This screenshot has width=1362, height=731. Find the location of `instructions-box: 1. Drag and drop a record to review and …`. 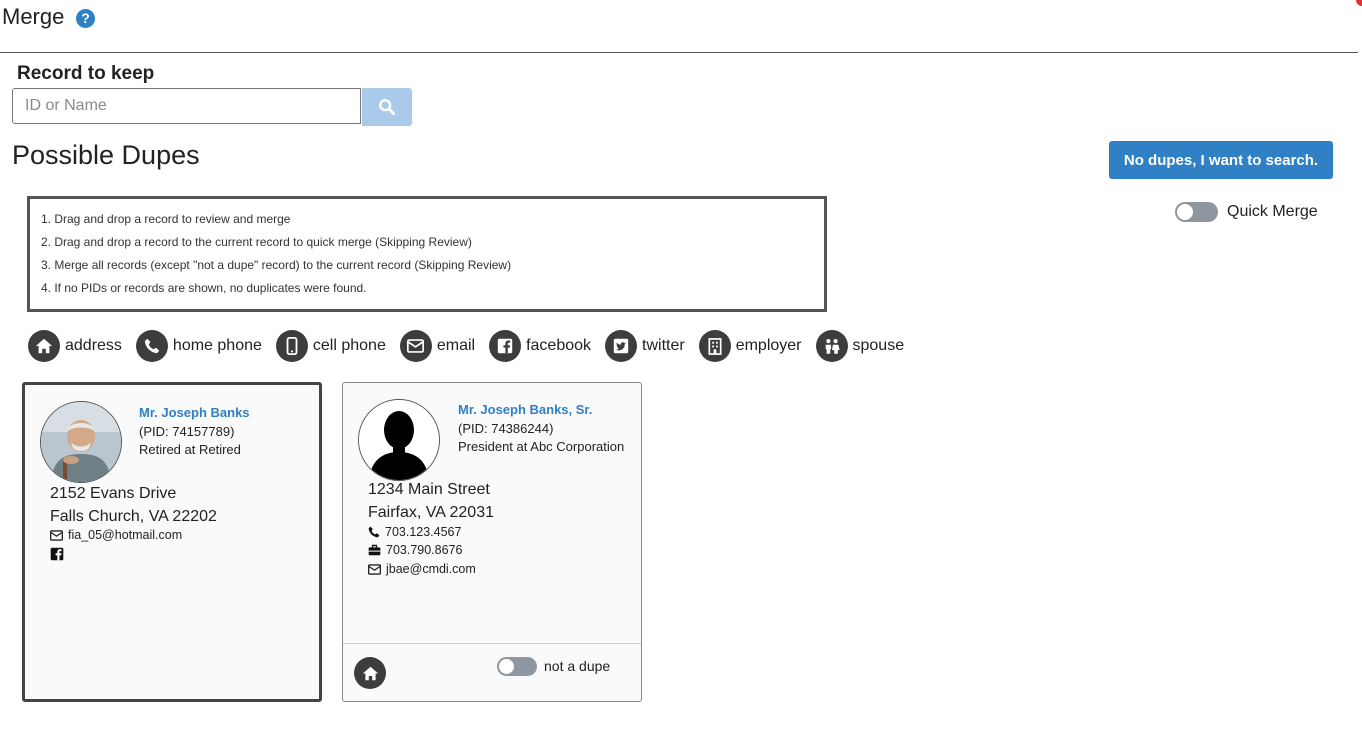

instructions-box: 1. Drag and drop a record to review and … is located at coordinates (427, 254).